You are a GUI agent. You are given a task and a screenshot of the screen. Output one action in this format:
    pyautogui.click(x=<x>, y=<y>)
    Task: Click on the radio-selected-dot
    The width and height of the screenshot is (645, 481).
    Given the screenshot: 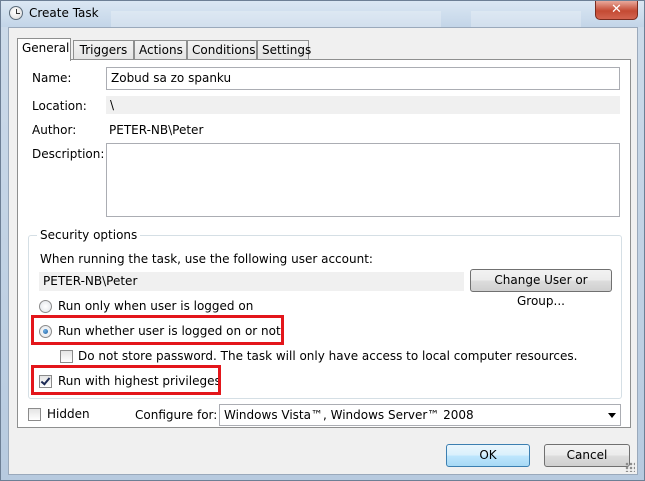 What is the action you would take?
    pyautogui.click(x=45, y=331)
    